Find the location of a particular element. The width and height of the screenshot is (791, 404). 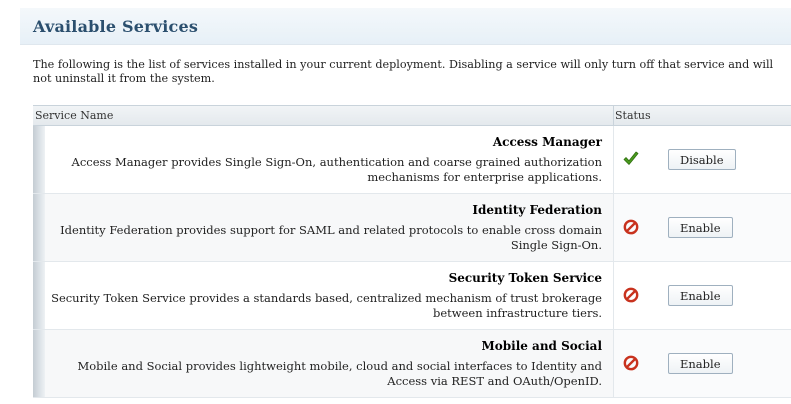

service-name: Mobile and Social is located at coordinates (541, 346).